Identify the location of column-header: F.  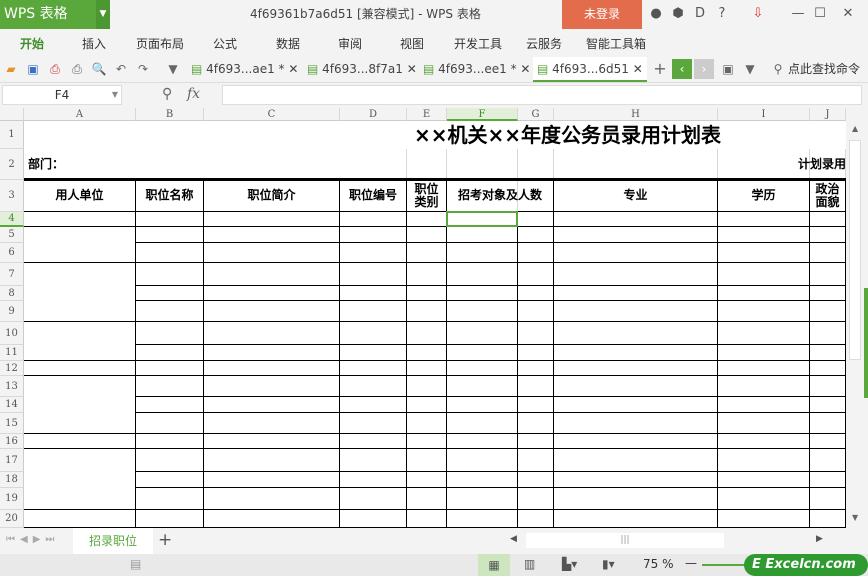
(482, 114).